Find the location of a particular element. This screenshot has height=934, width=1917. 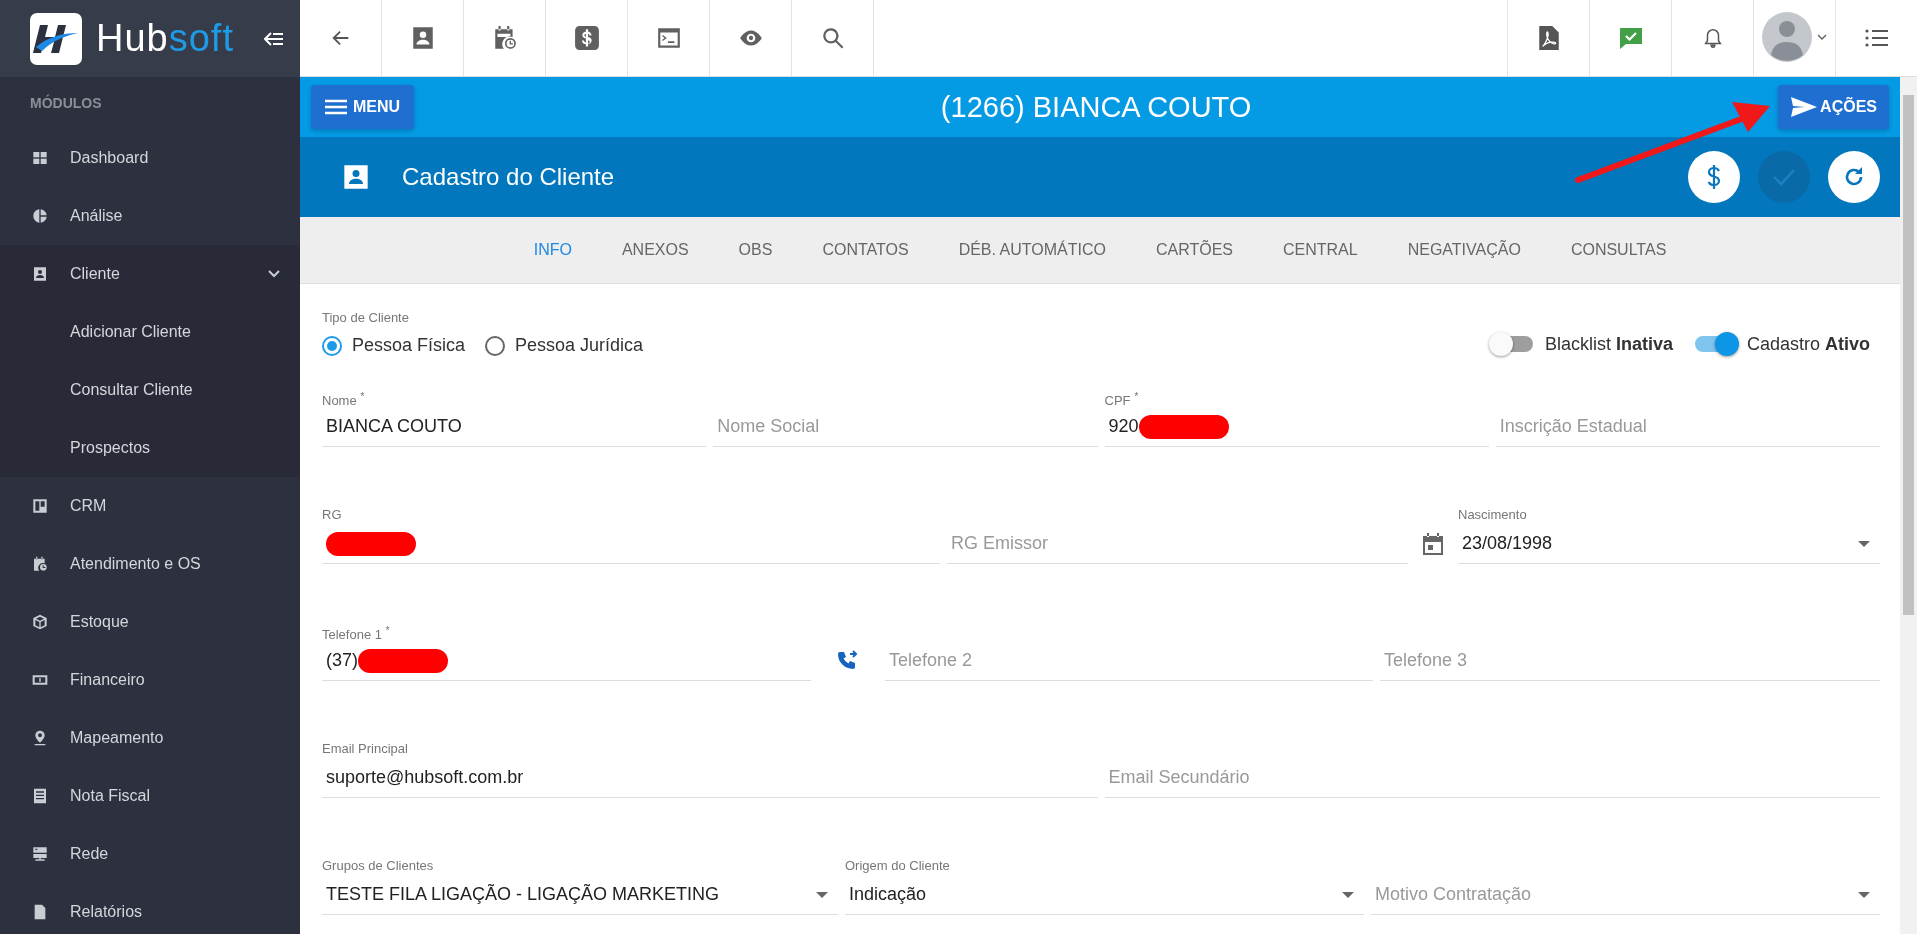

tab: CONSULTAS is located at coordinates (1618, 250).